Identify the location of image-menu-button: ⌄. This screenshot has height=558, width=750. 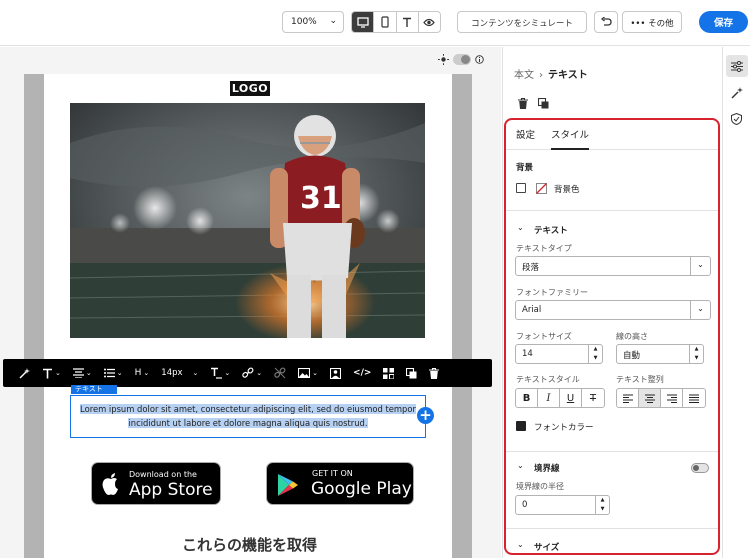
(308, 373).